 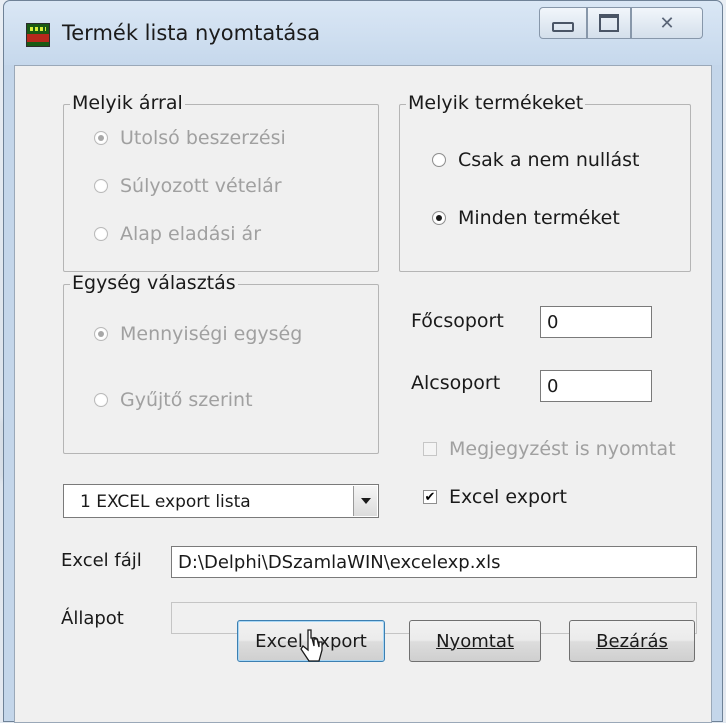 What do you see at coordinates (363, 33) in the screenshot?
I see `title-bar: Termék lista nyomtatása ✕` at bounding box center [363, 33].